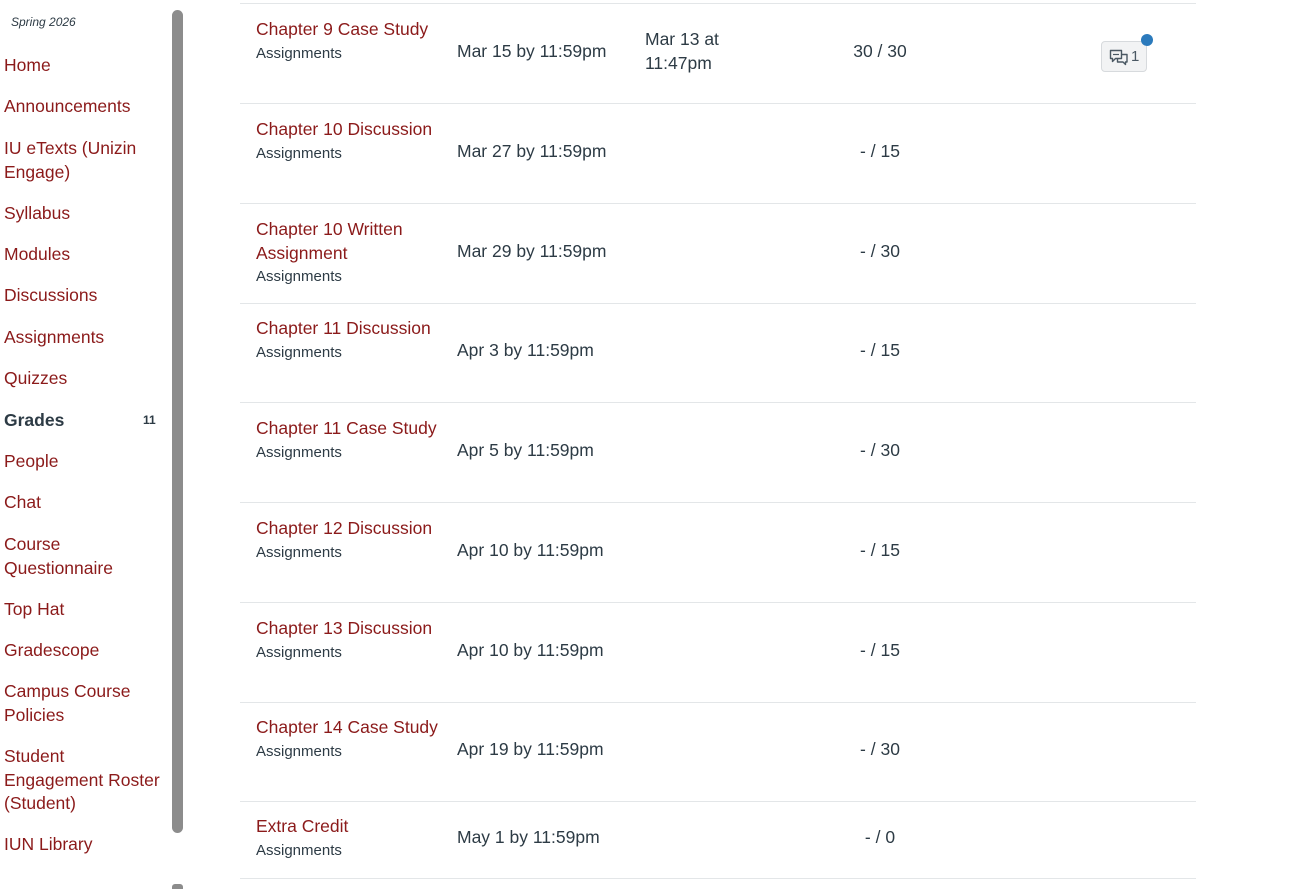 This screenshot has width=1314, height=889. Describe the element at coordinates (84, 703) in the screenshot. I see `nav-campus-course-policies: Campus Course Policies` at that location.